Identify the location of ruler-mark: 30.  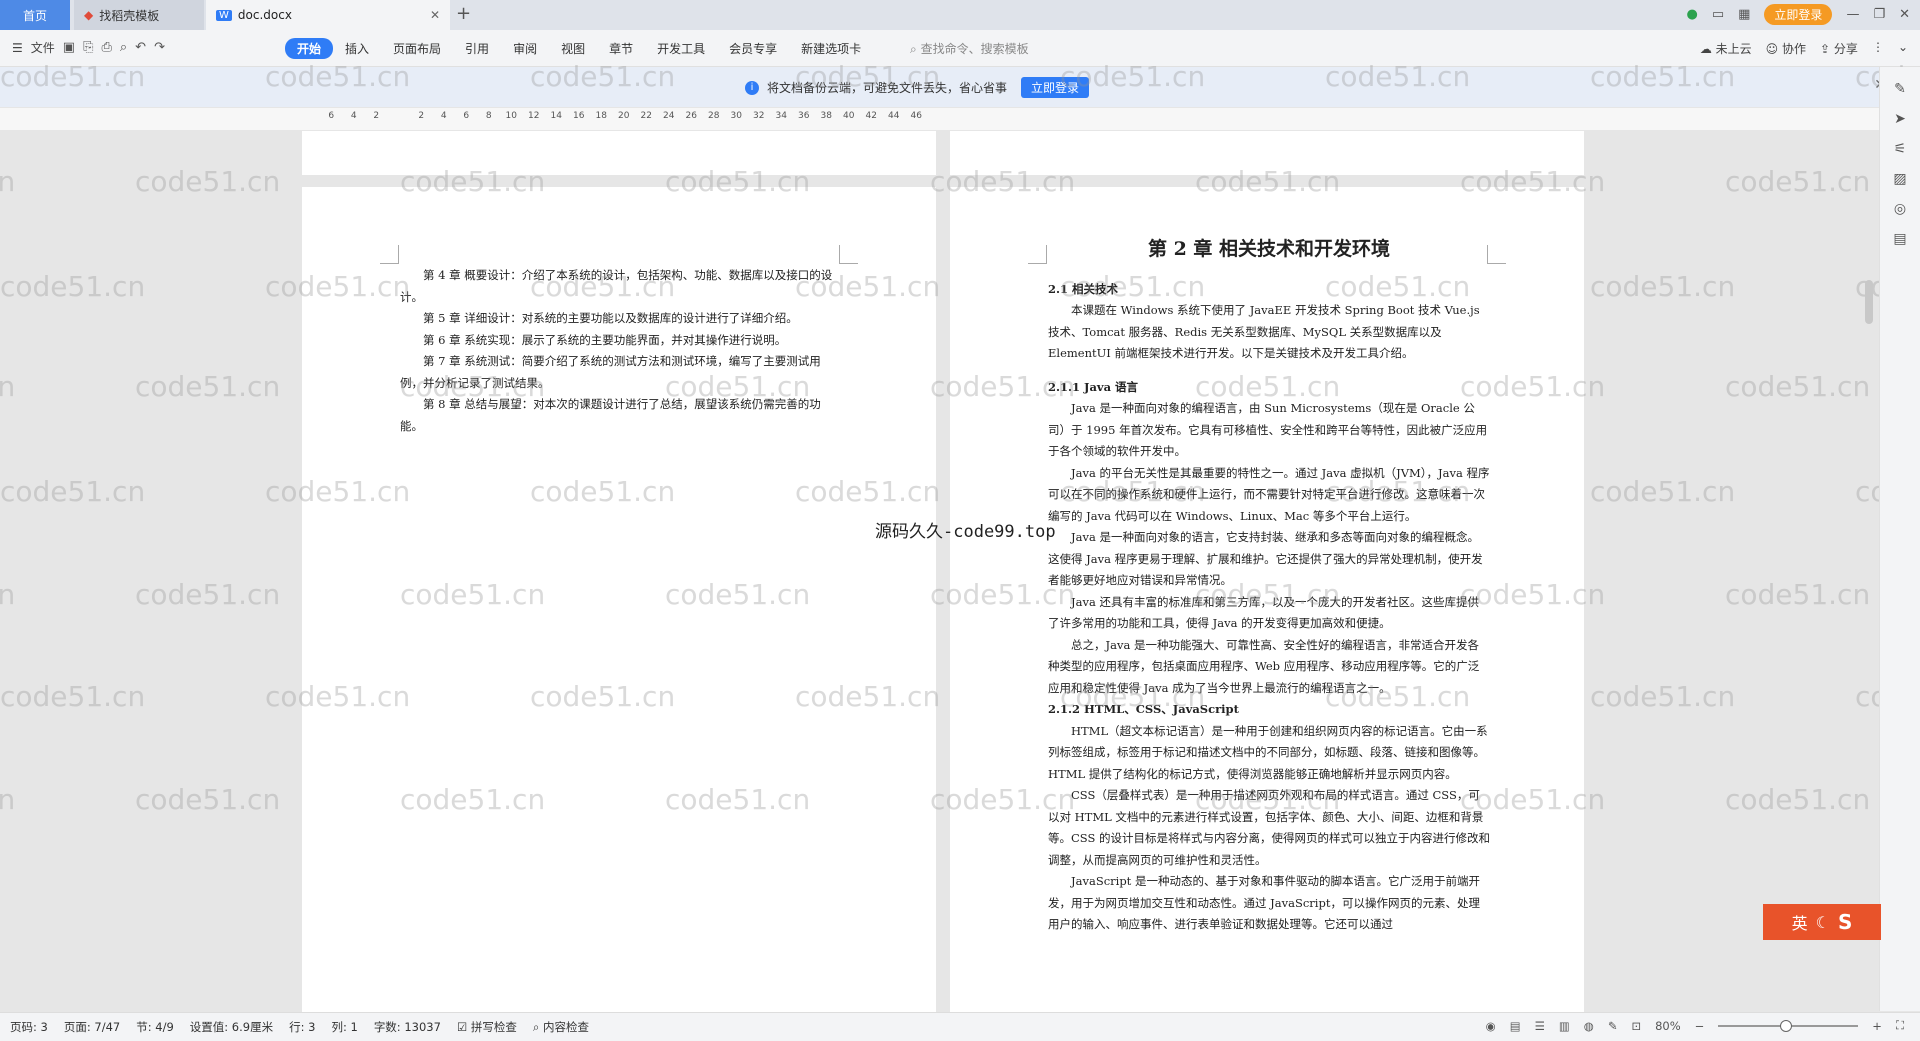
(736, 116).